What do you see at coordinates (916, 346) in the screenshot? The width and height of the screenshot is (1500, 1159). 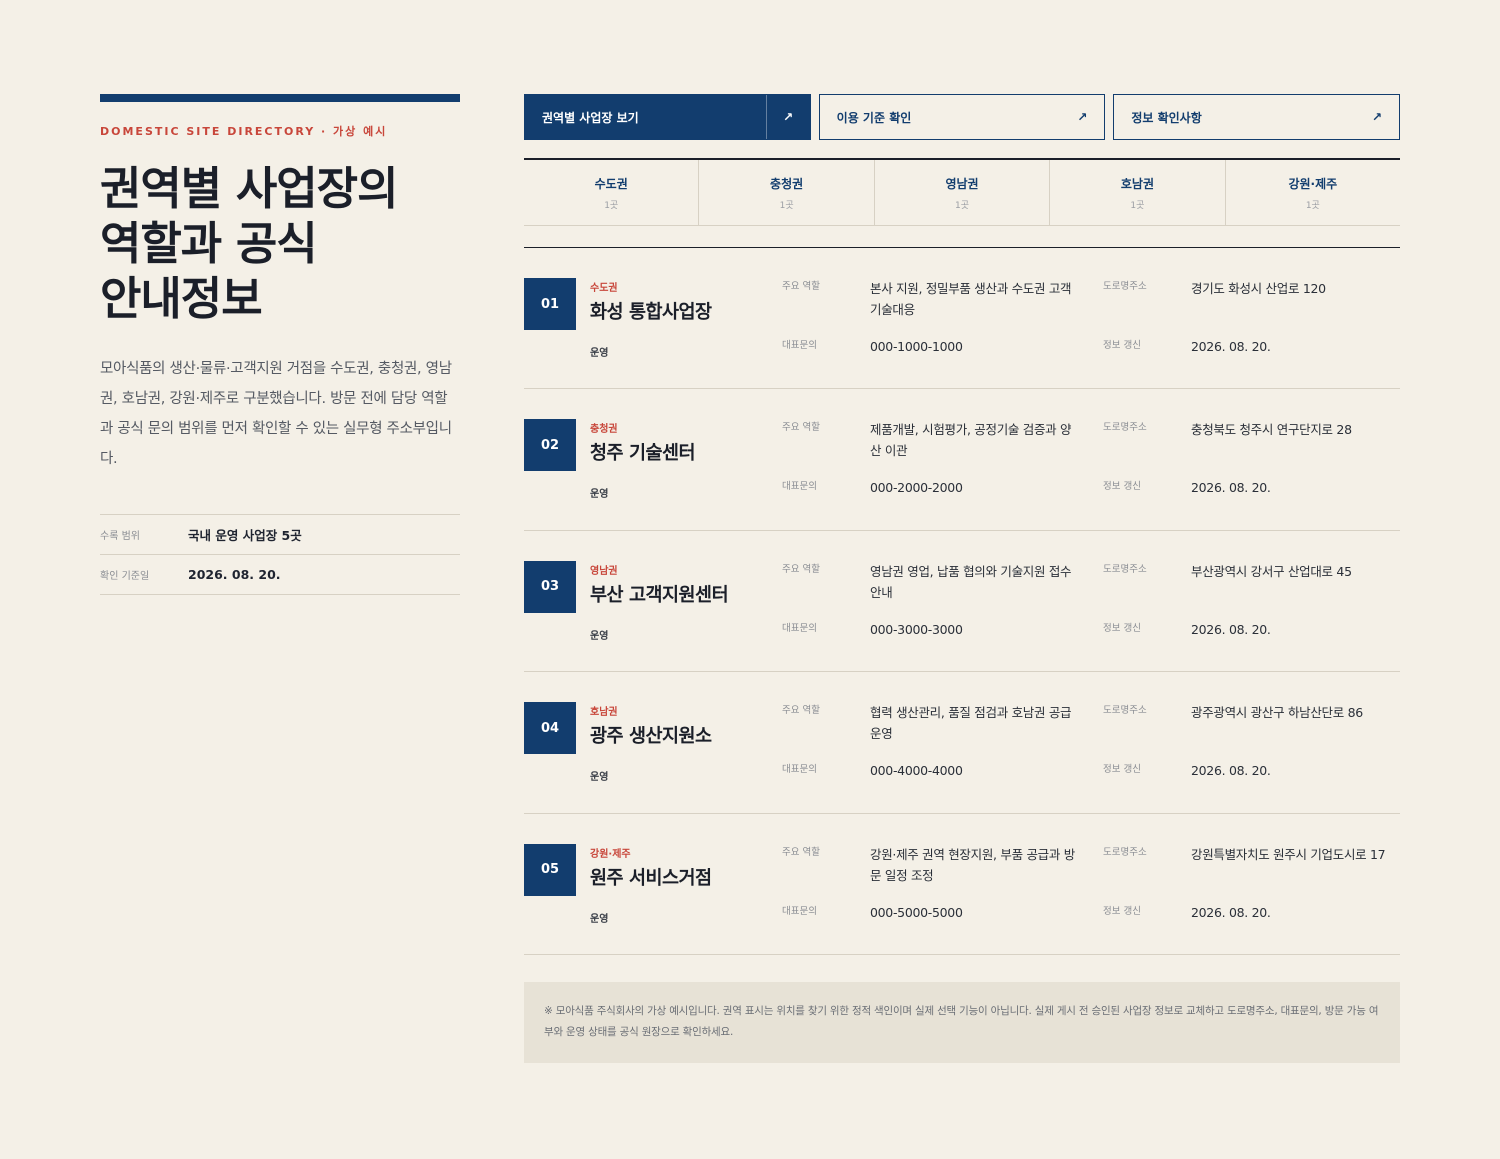 I see `phone-value: 000-1000-1000` at bounding box center [916, 346].